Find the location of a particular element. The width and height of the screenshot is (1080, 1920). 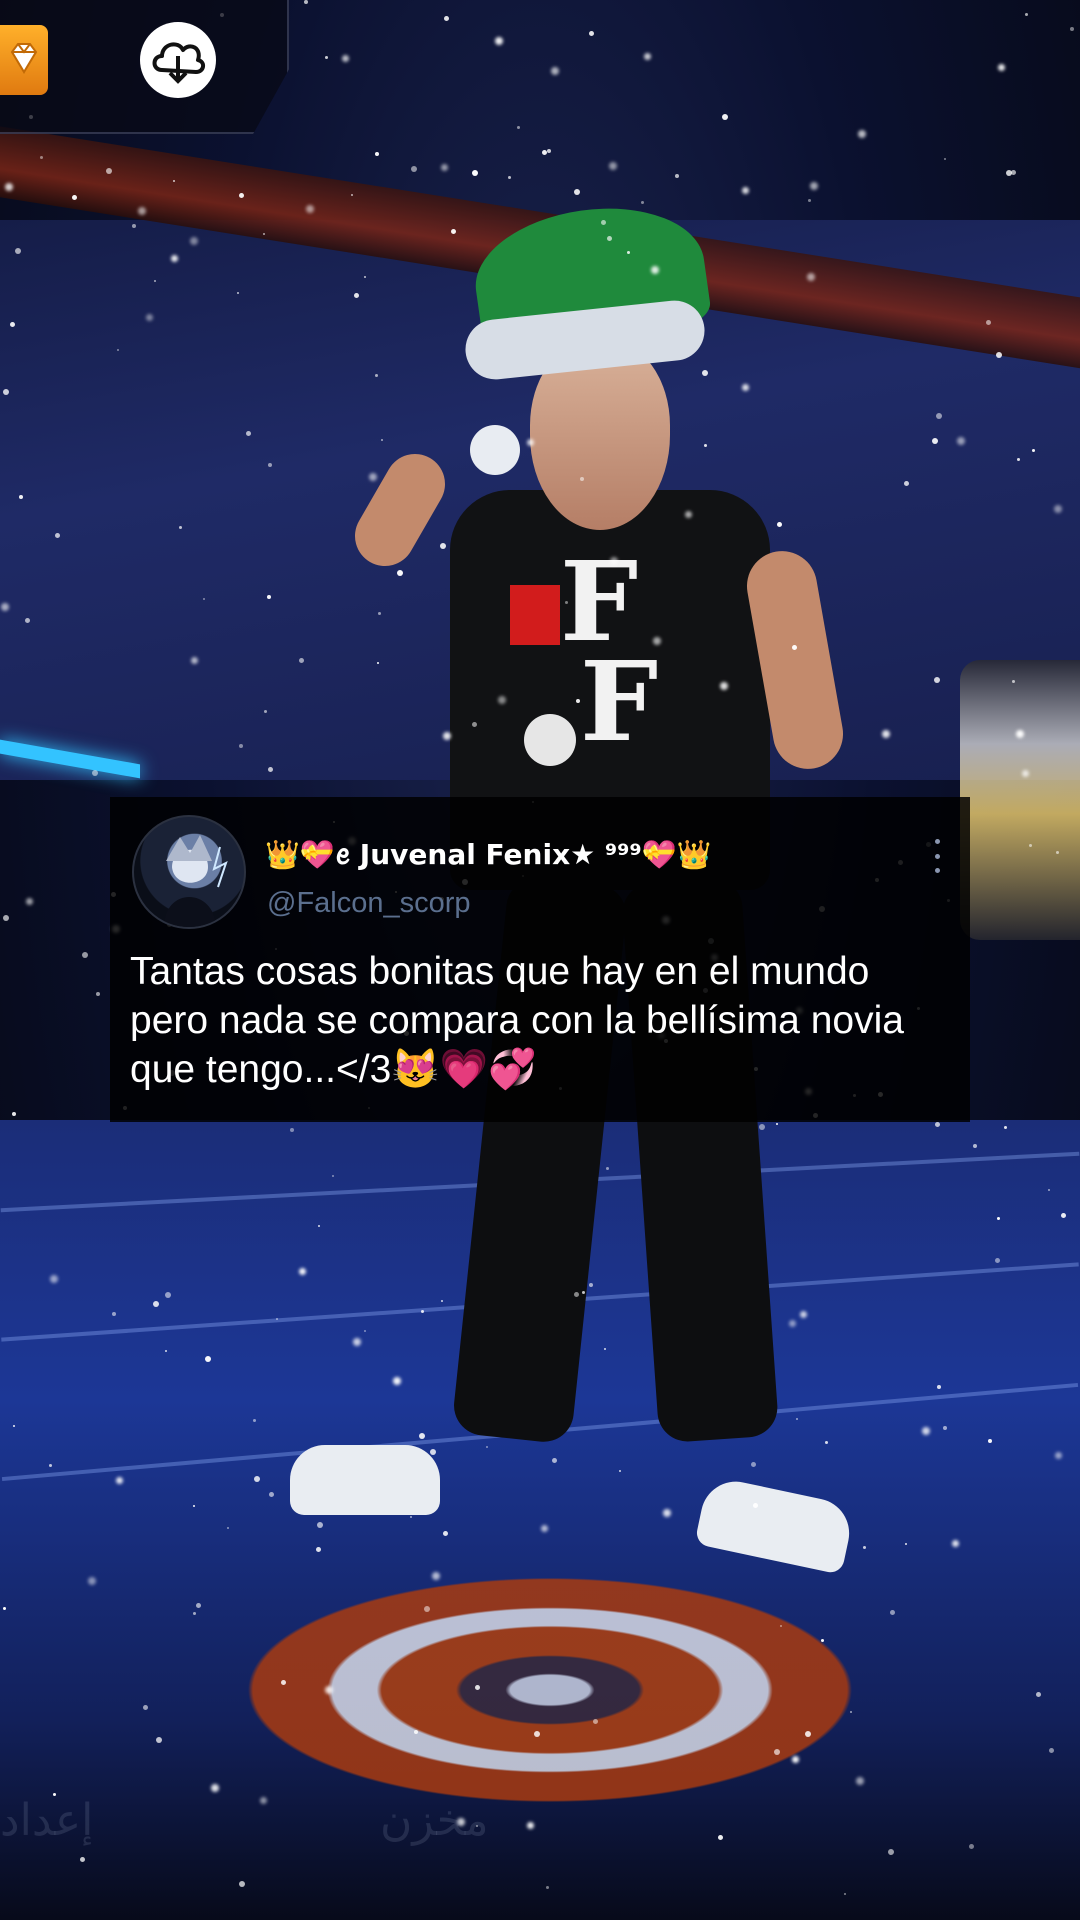

character-shoe-right is located at coordinates (775, 1525).